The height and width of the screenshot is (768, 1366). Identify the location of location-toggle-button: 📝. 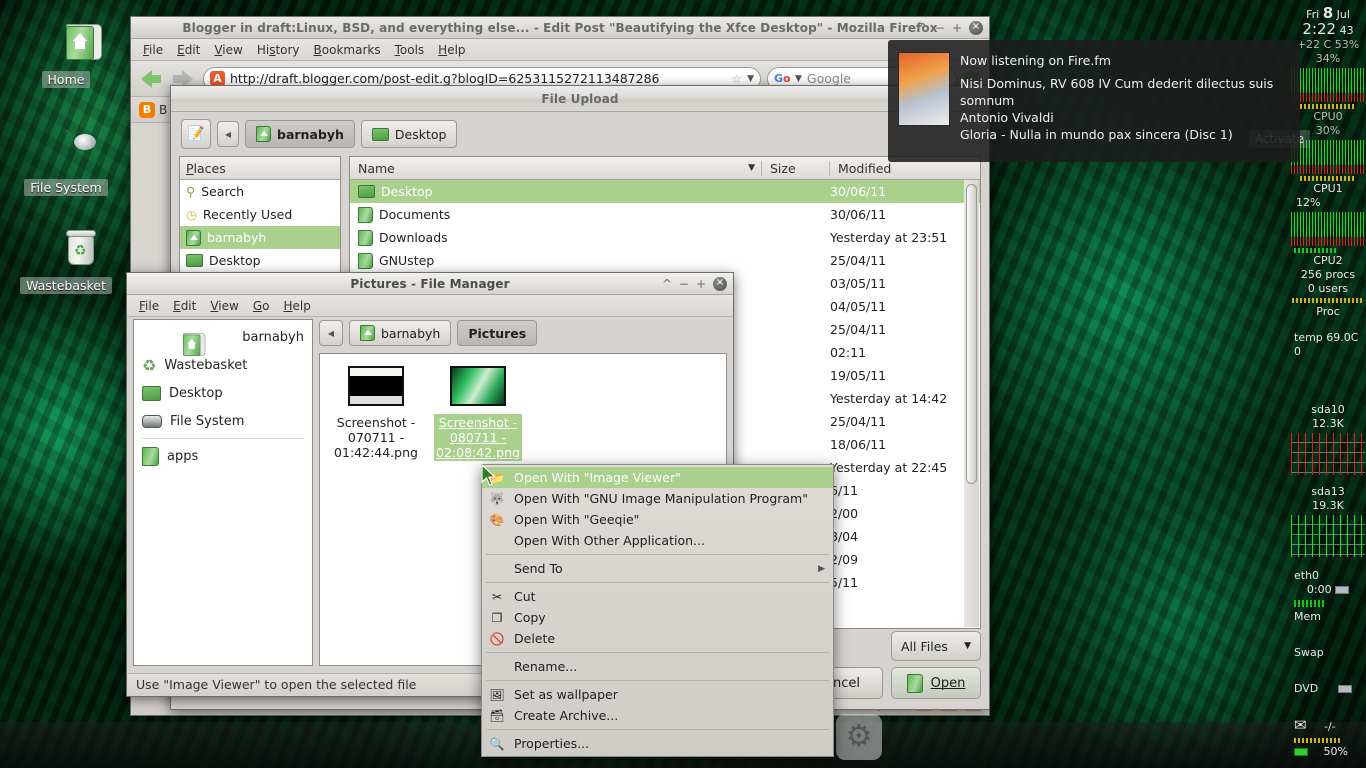
(196, 134).